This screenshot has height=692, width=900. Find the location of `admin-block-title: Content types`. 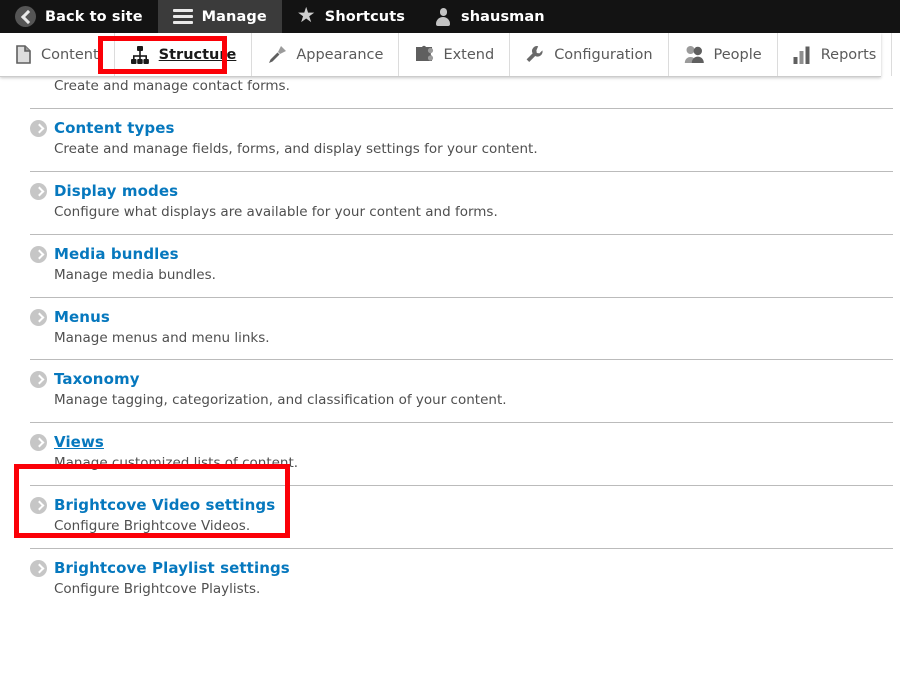

admin-block-title: Content types is located at coordinates (461, 128).